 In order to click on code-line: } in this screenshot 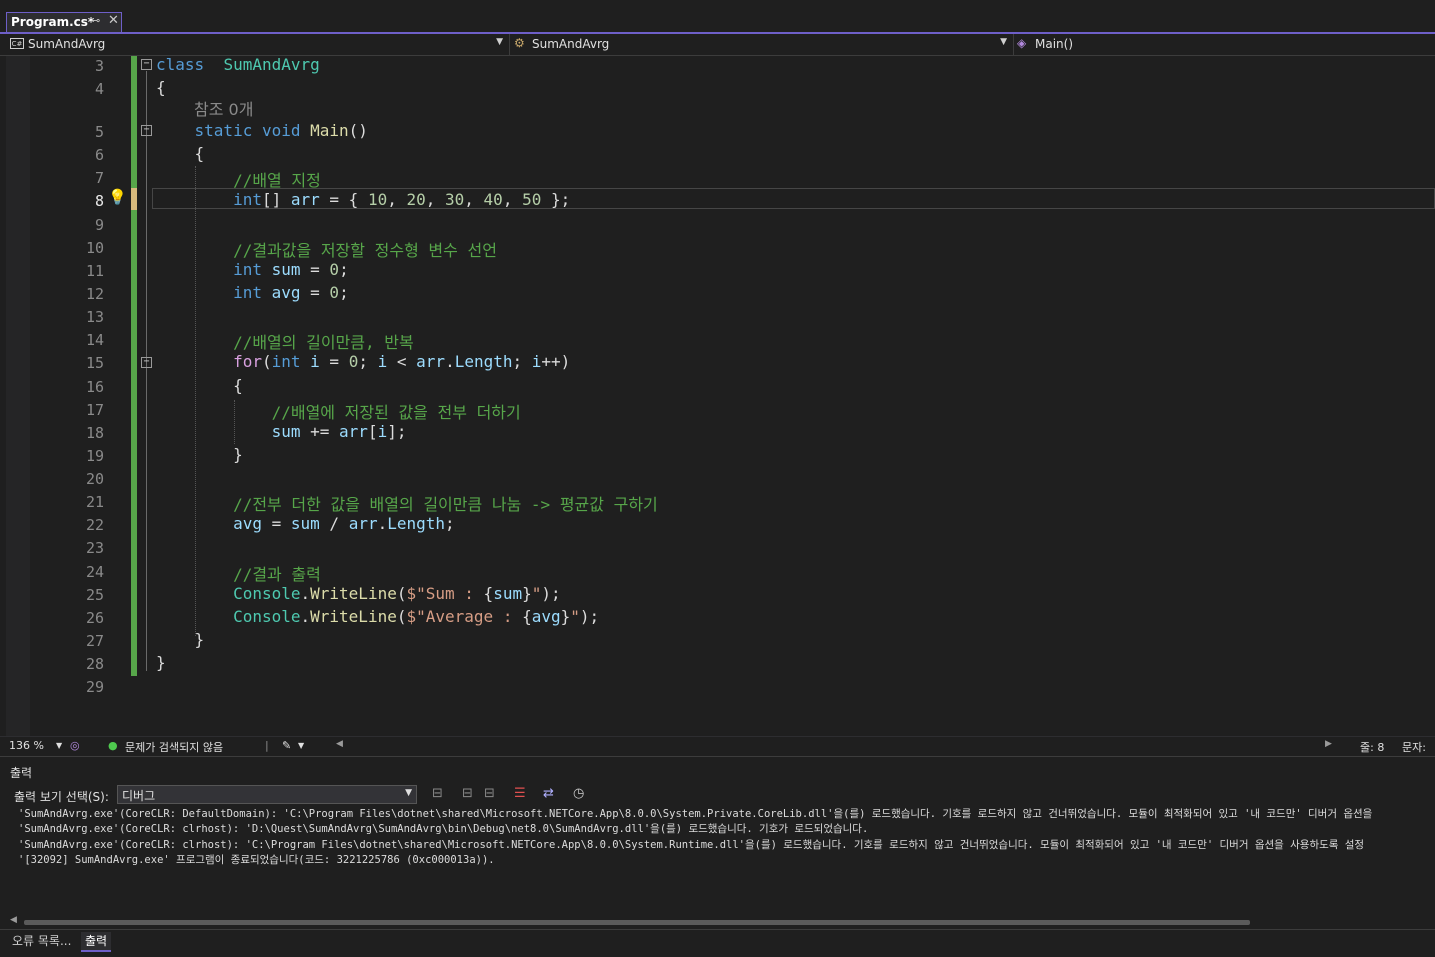, I will do `click(199, 454)`.